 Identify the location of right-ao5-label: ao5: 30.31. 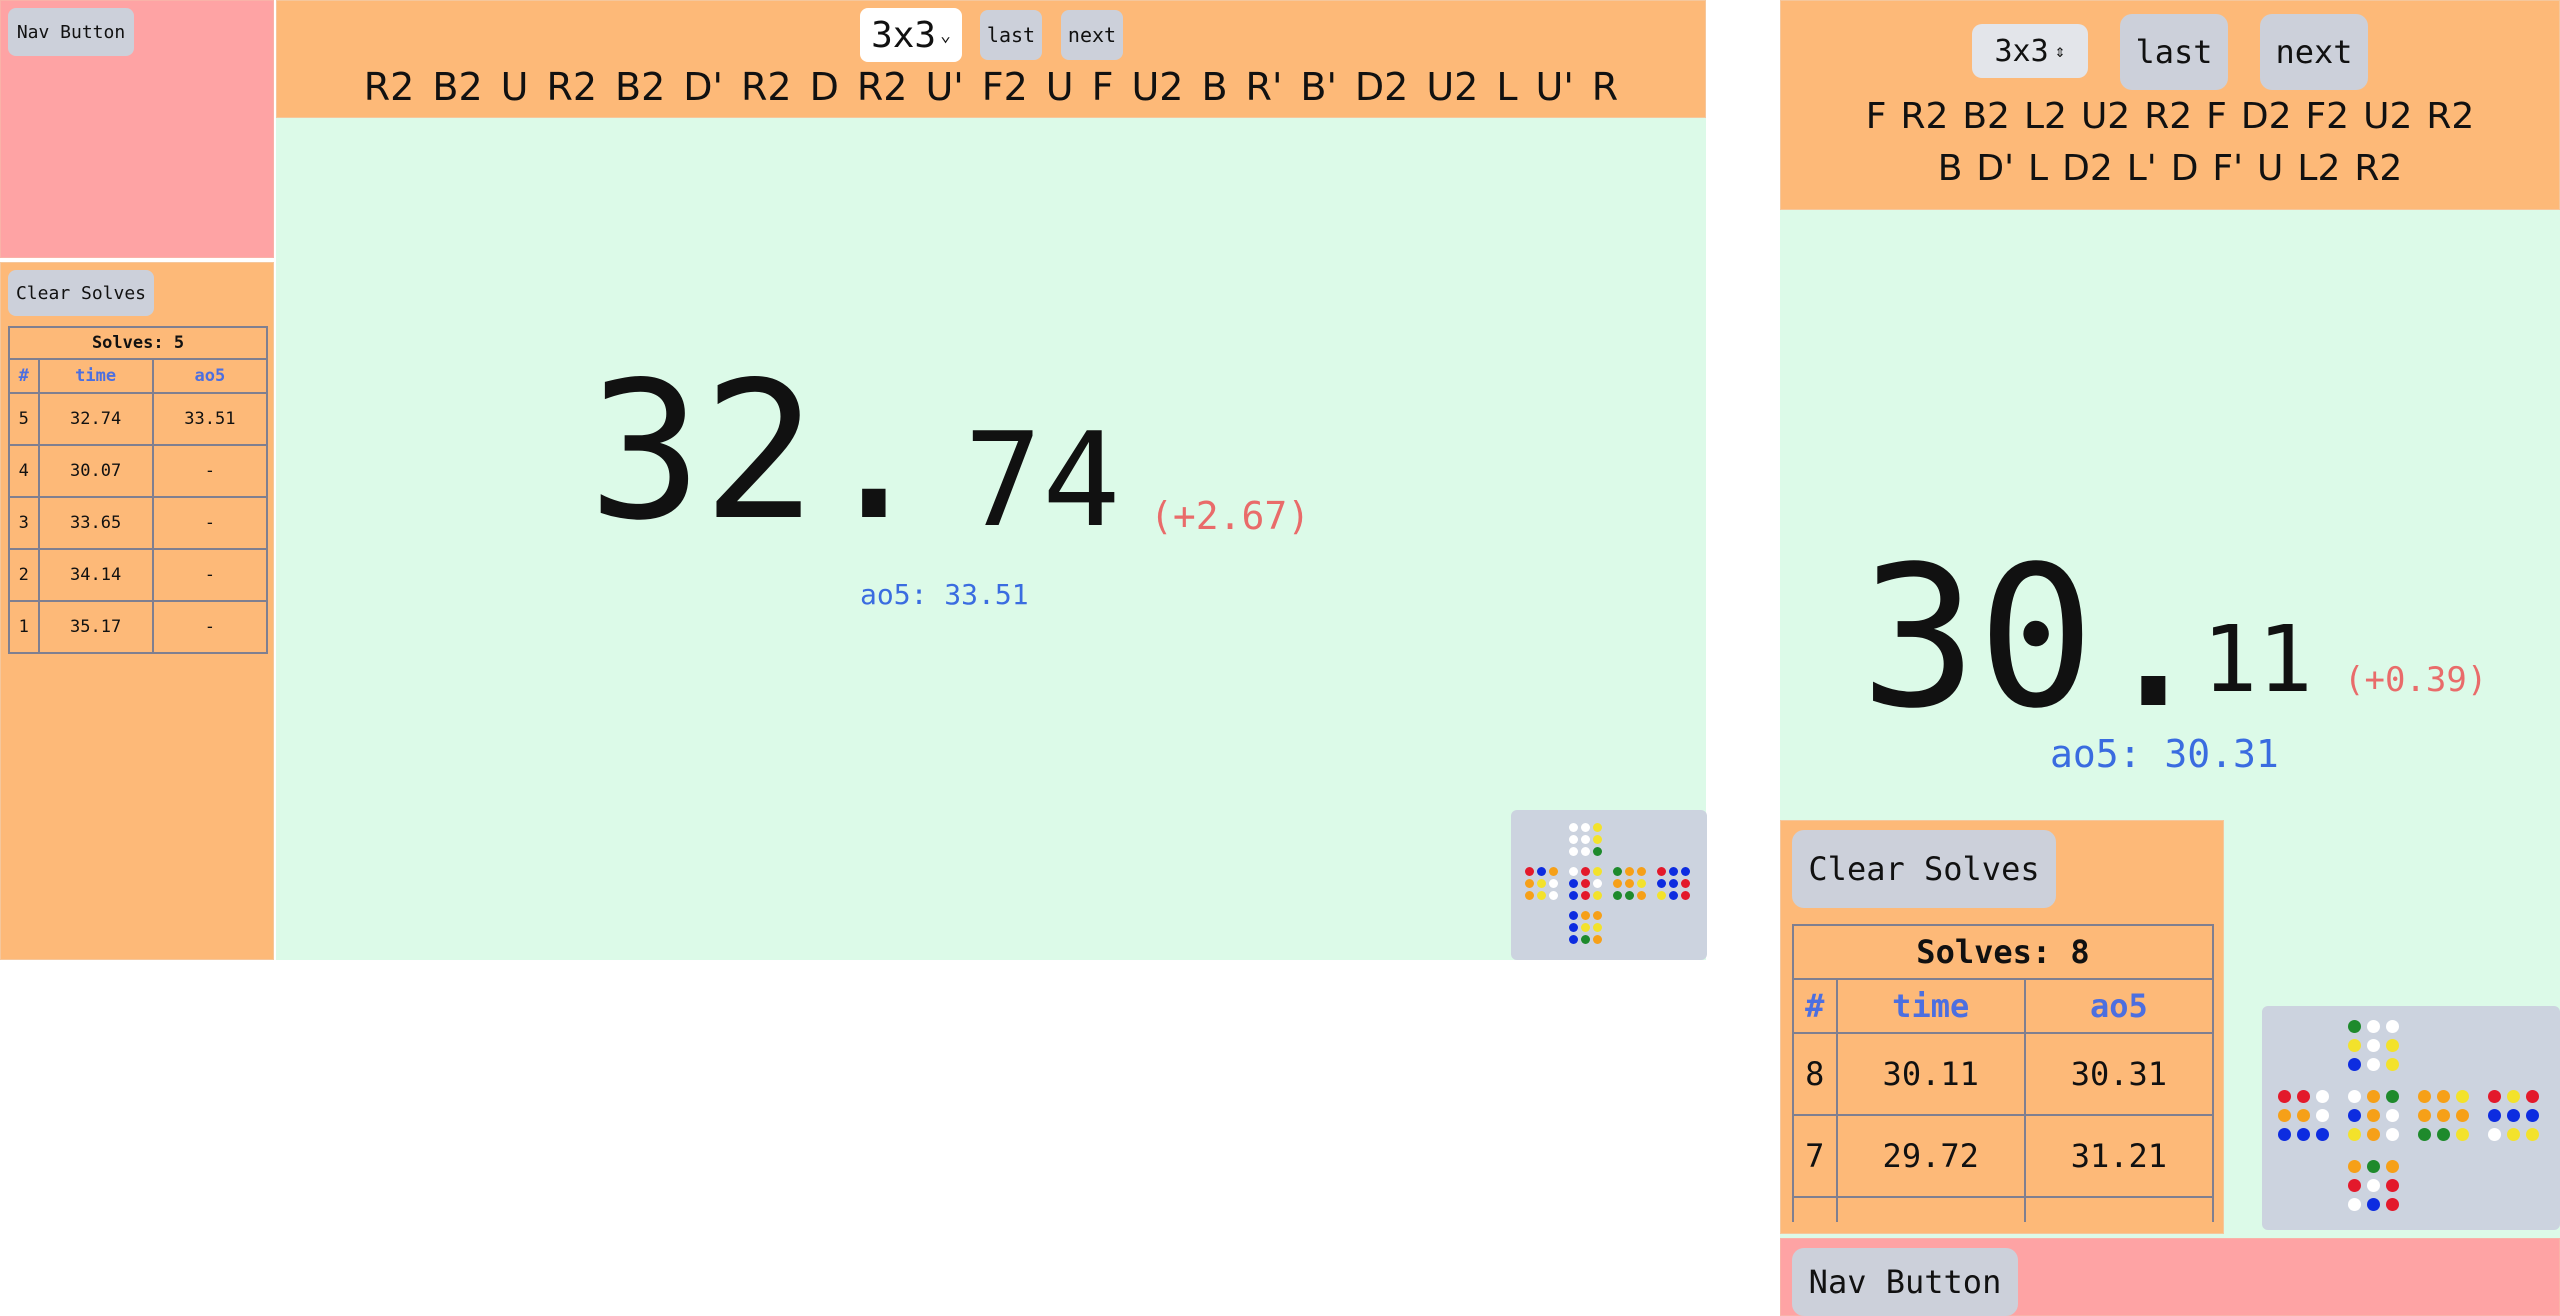
(2164, 754).